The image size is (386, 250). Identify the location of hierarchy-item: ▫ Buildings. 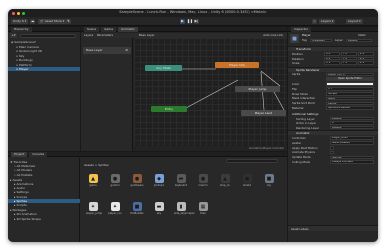
(44, 60).